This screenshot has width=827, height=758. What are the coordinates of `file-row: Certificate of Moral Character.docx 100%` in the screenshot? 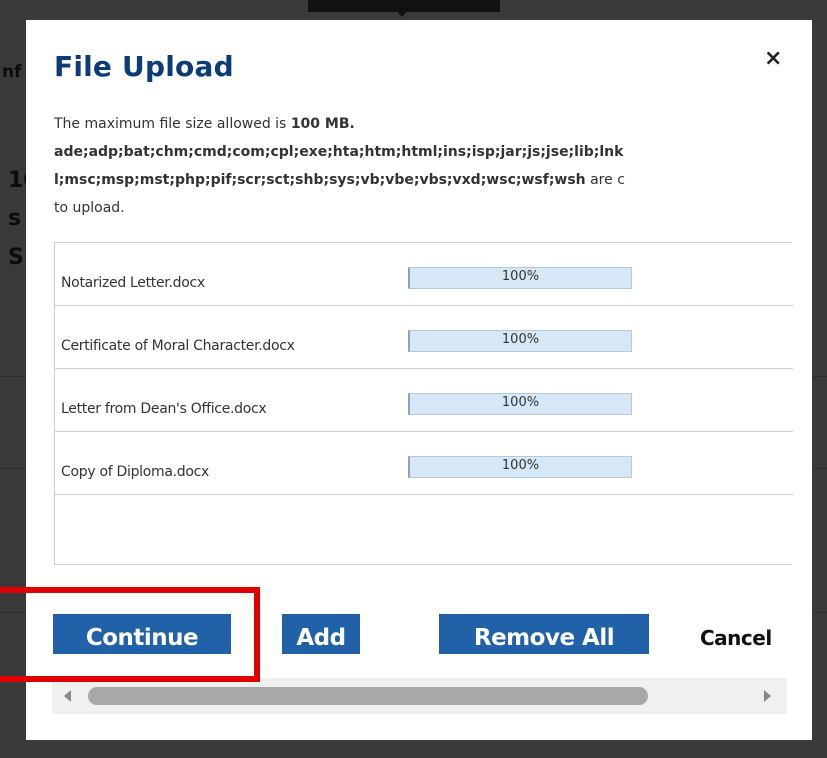 It's located at (424, 337).